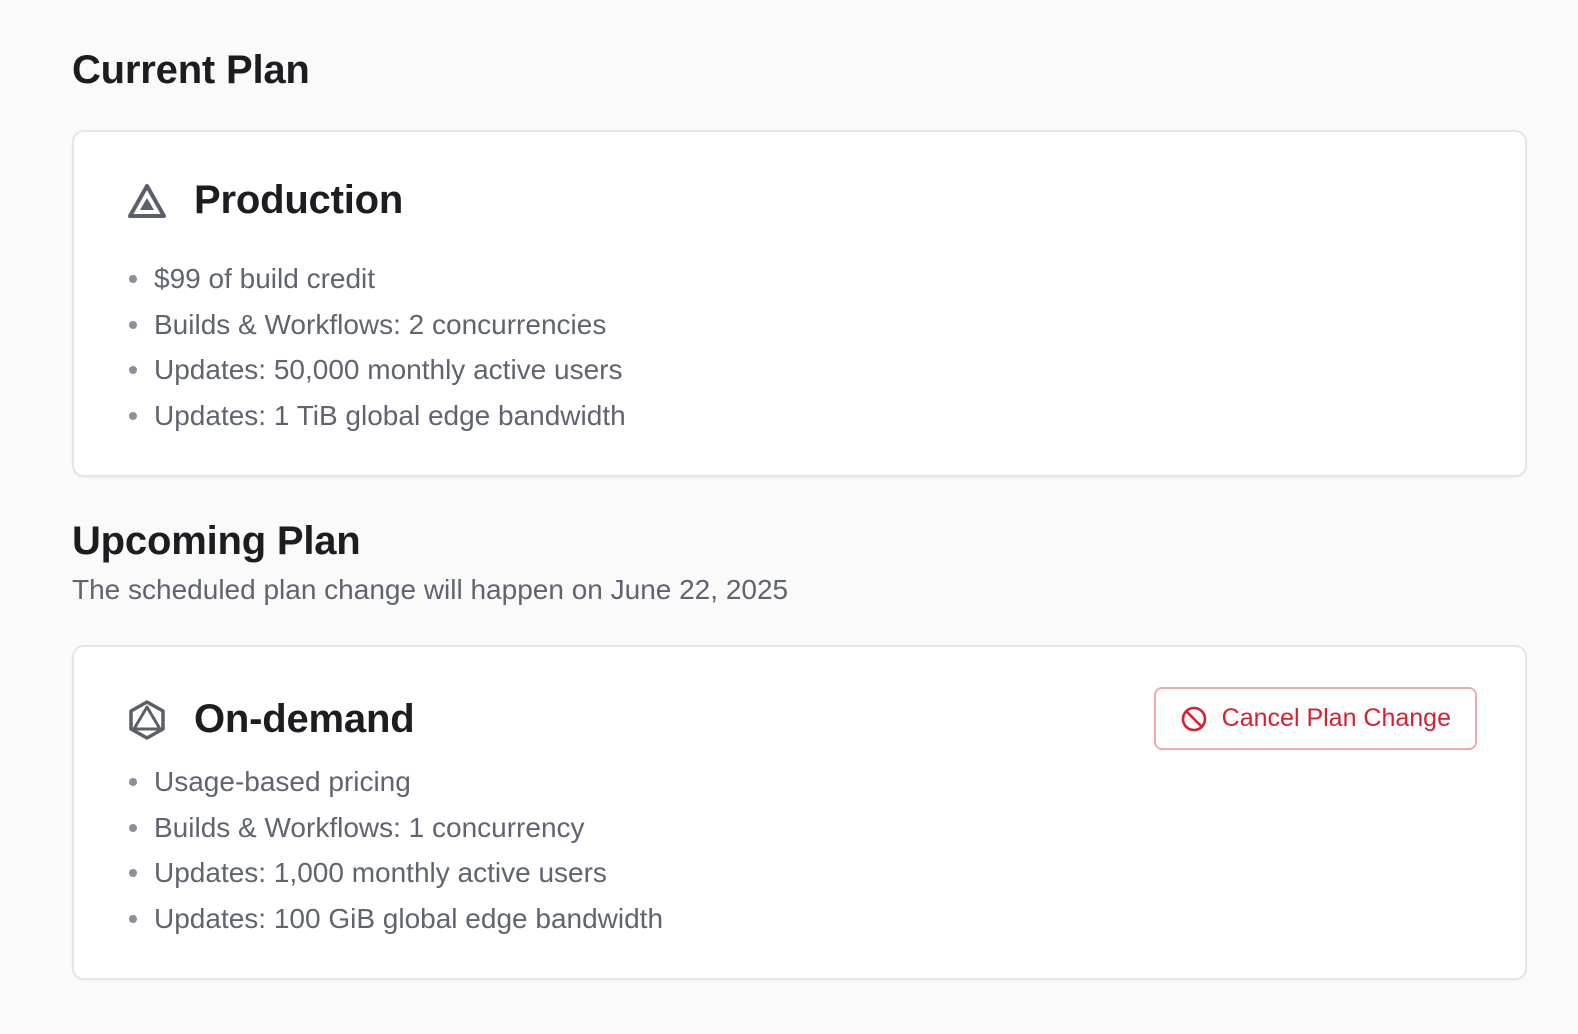  What do you see at coordinates (394, 828) in the screenshot?
I see `list-item: Builds & Workflows: 1 concurrency` at bounding box center [394, 828].